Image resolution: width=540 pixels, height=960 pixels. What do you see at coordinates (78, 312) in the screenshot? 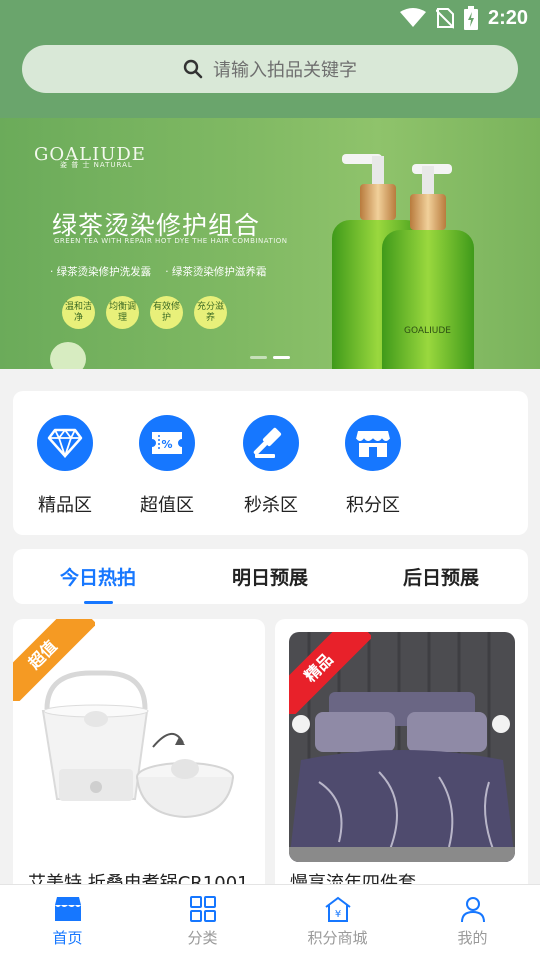
I see `banner-badge: 温和洁净` at bounding box center [78, 312].